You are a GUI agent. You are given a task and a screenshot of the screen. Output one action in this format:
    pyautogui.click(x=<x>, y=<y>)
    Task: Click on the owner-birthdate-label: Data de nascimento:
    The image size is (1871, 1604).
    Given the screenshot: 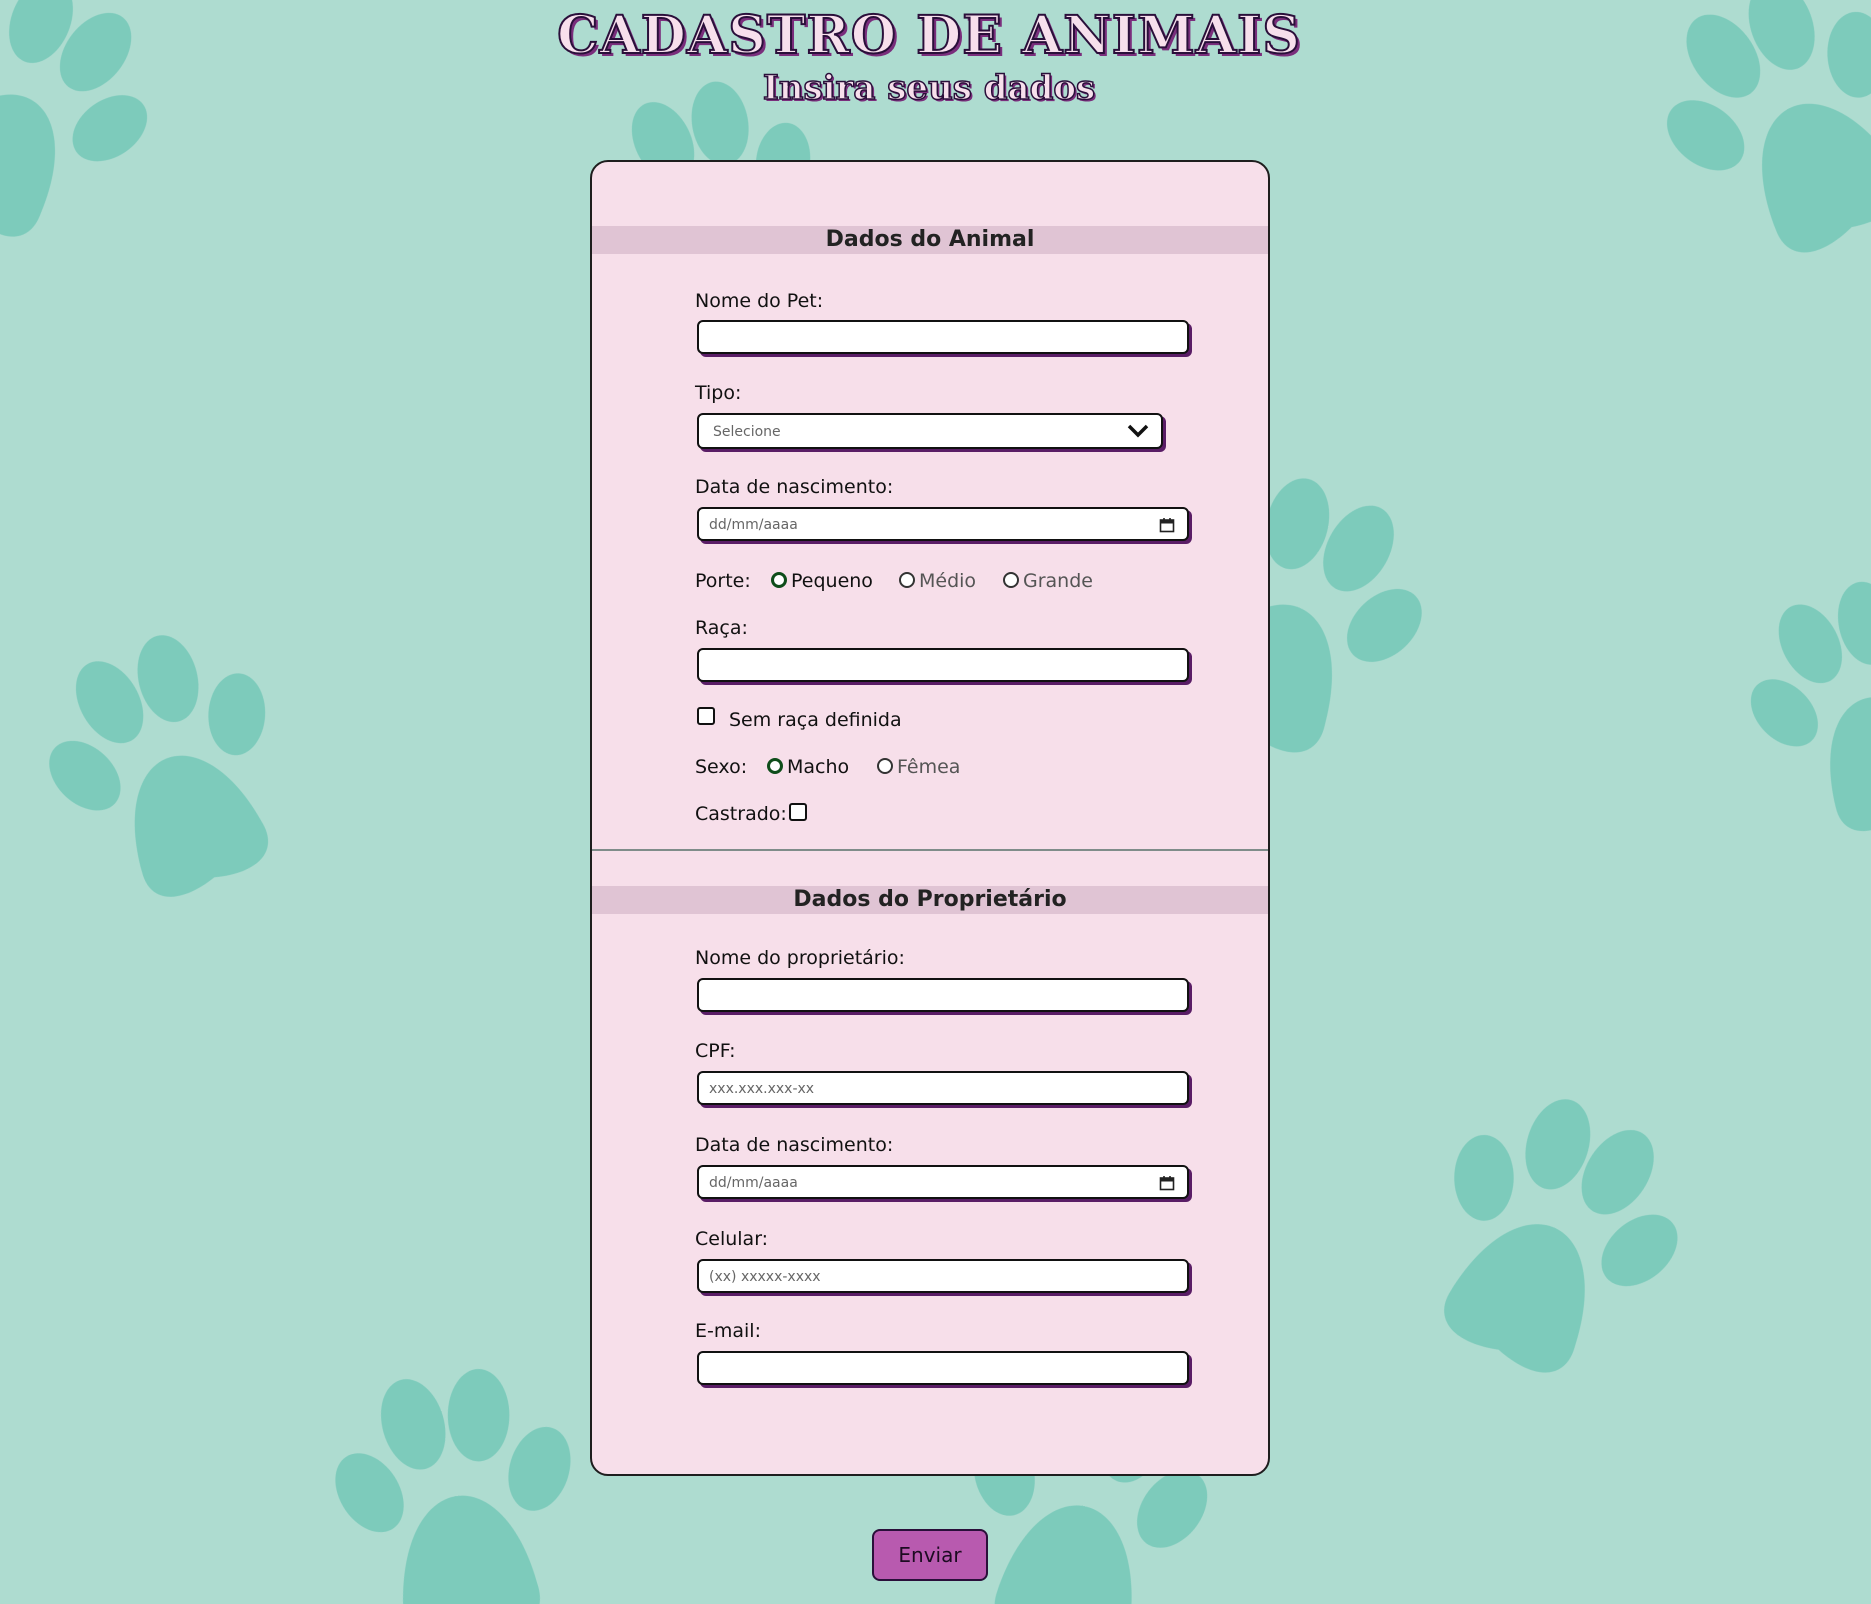 What is the action you would take?
    pyautogui.click(x=794, y=1145)
    